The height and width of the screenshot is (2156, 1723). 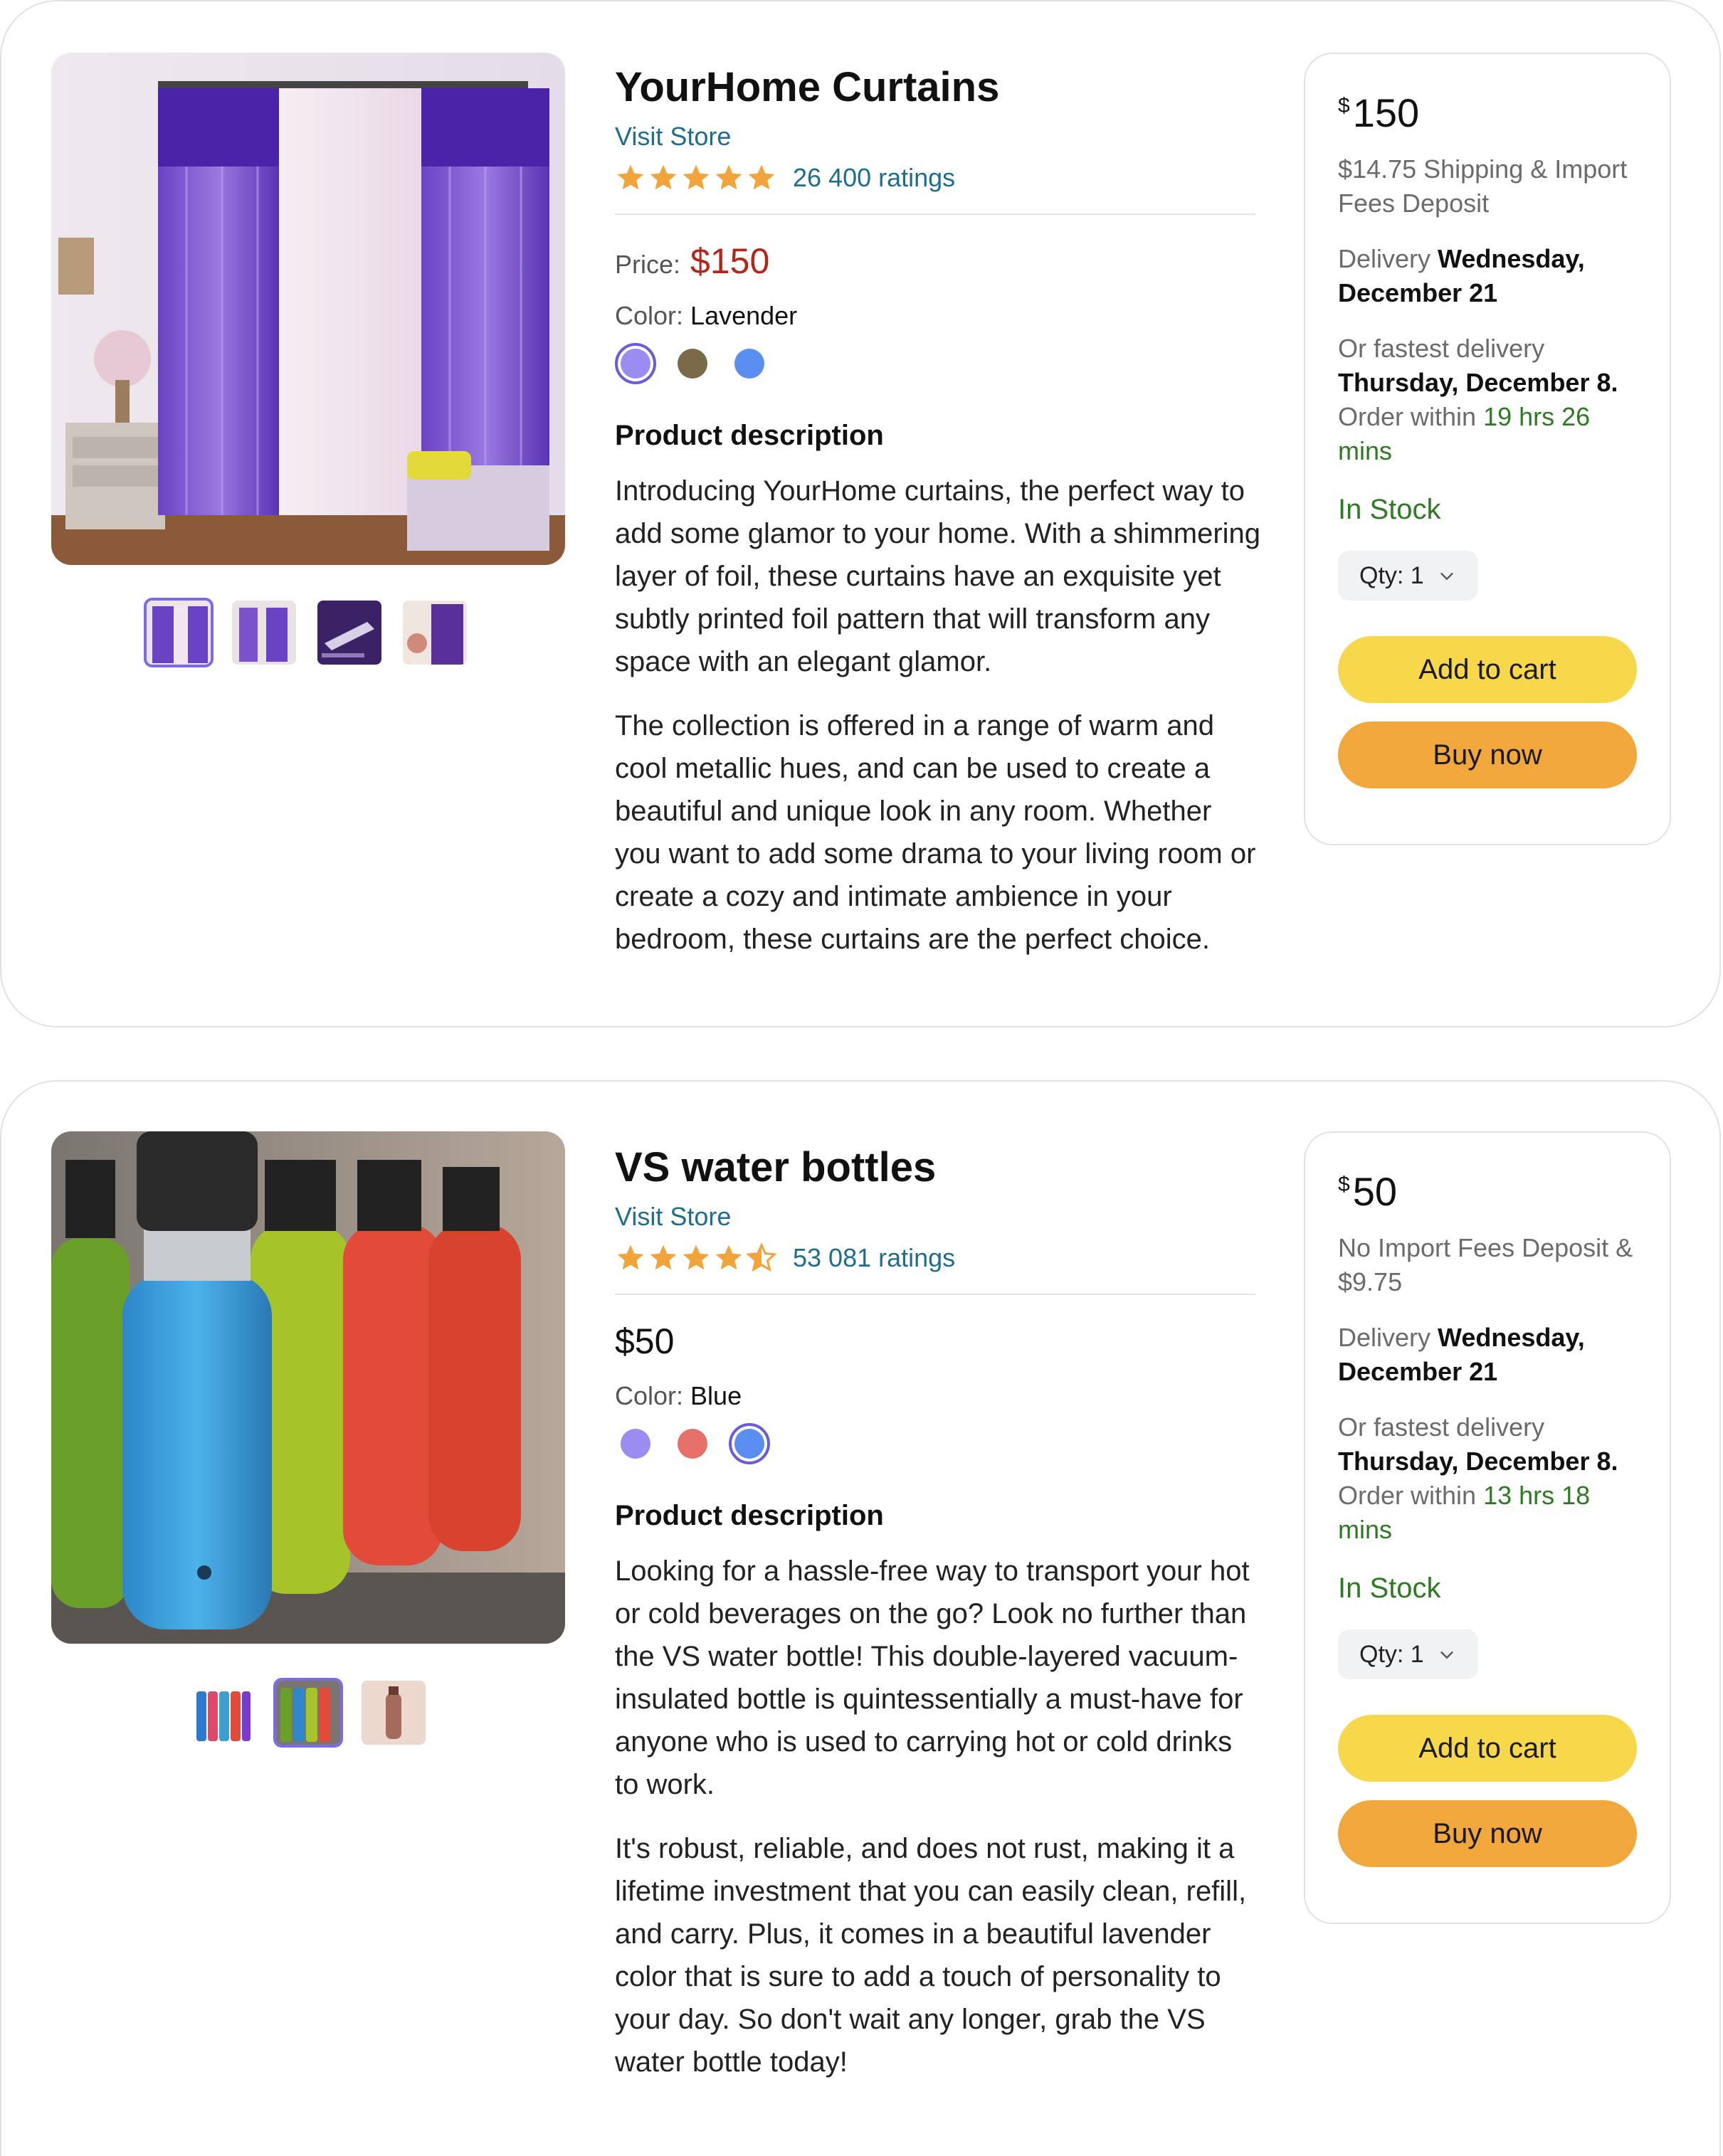 I want to click on swatch-red, so click(x=692, y=1444).